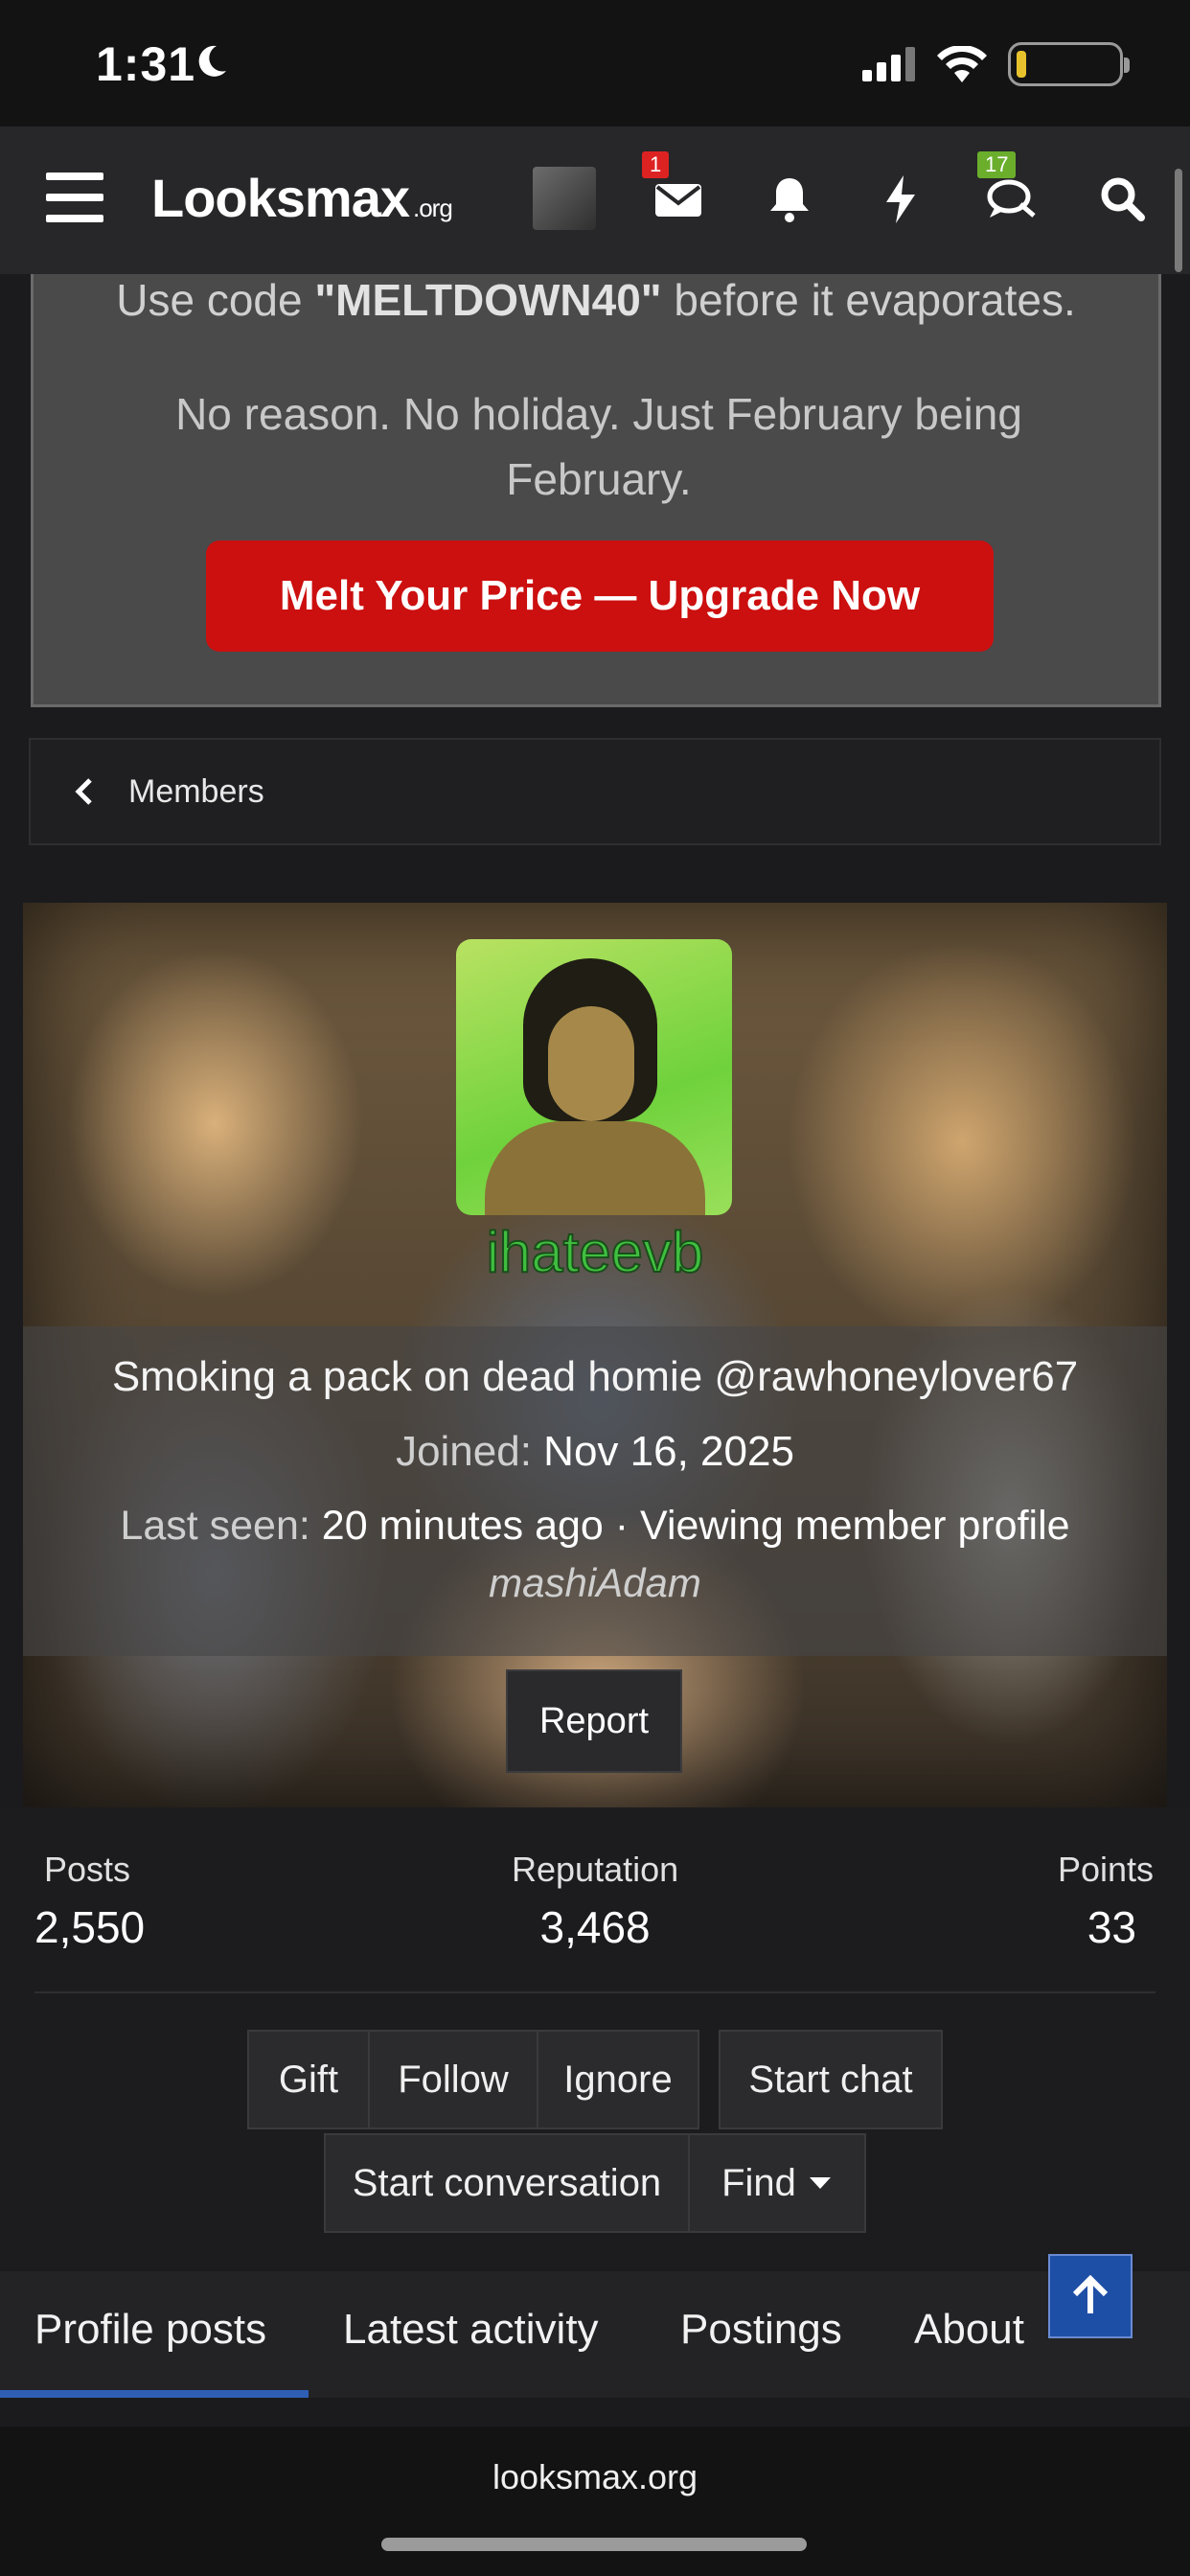  I want to click on page-scrollbar, so click(1178, 220).